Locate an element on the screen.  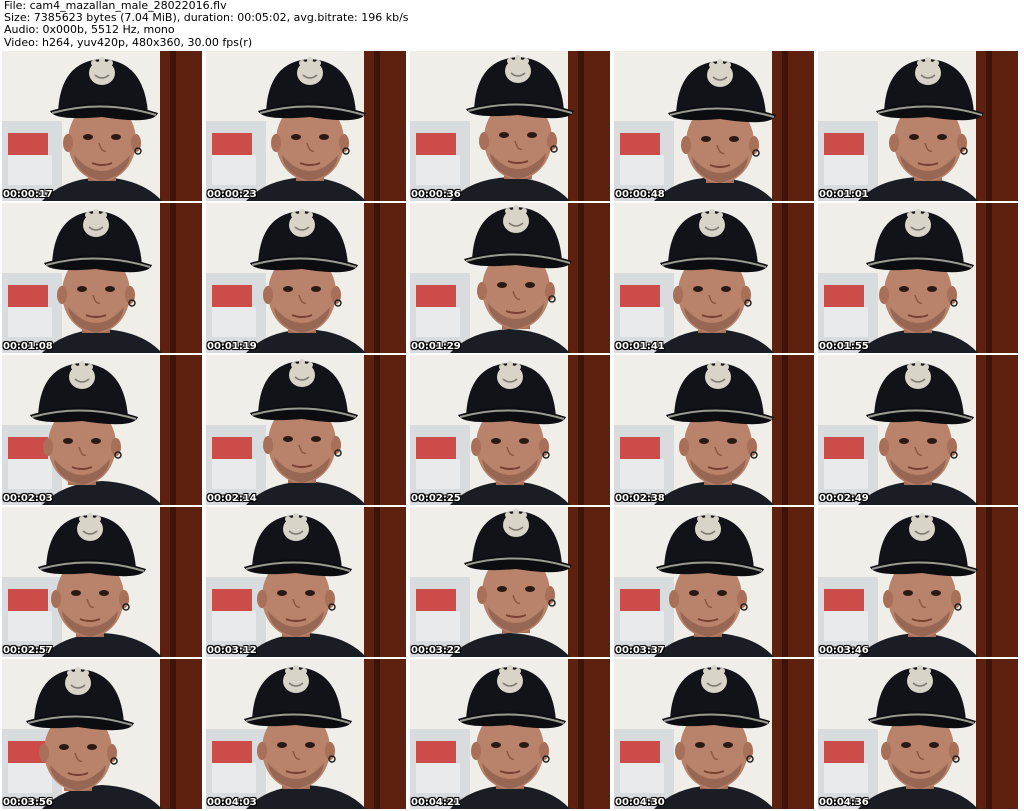
thumbnail-timestamp: 00:04:03 is located at coordinates (232, 802).